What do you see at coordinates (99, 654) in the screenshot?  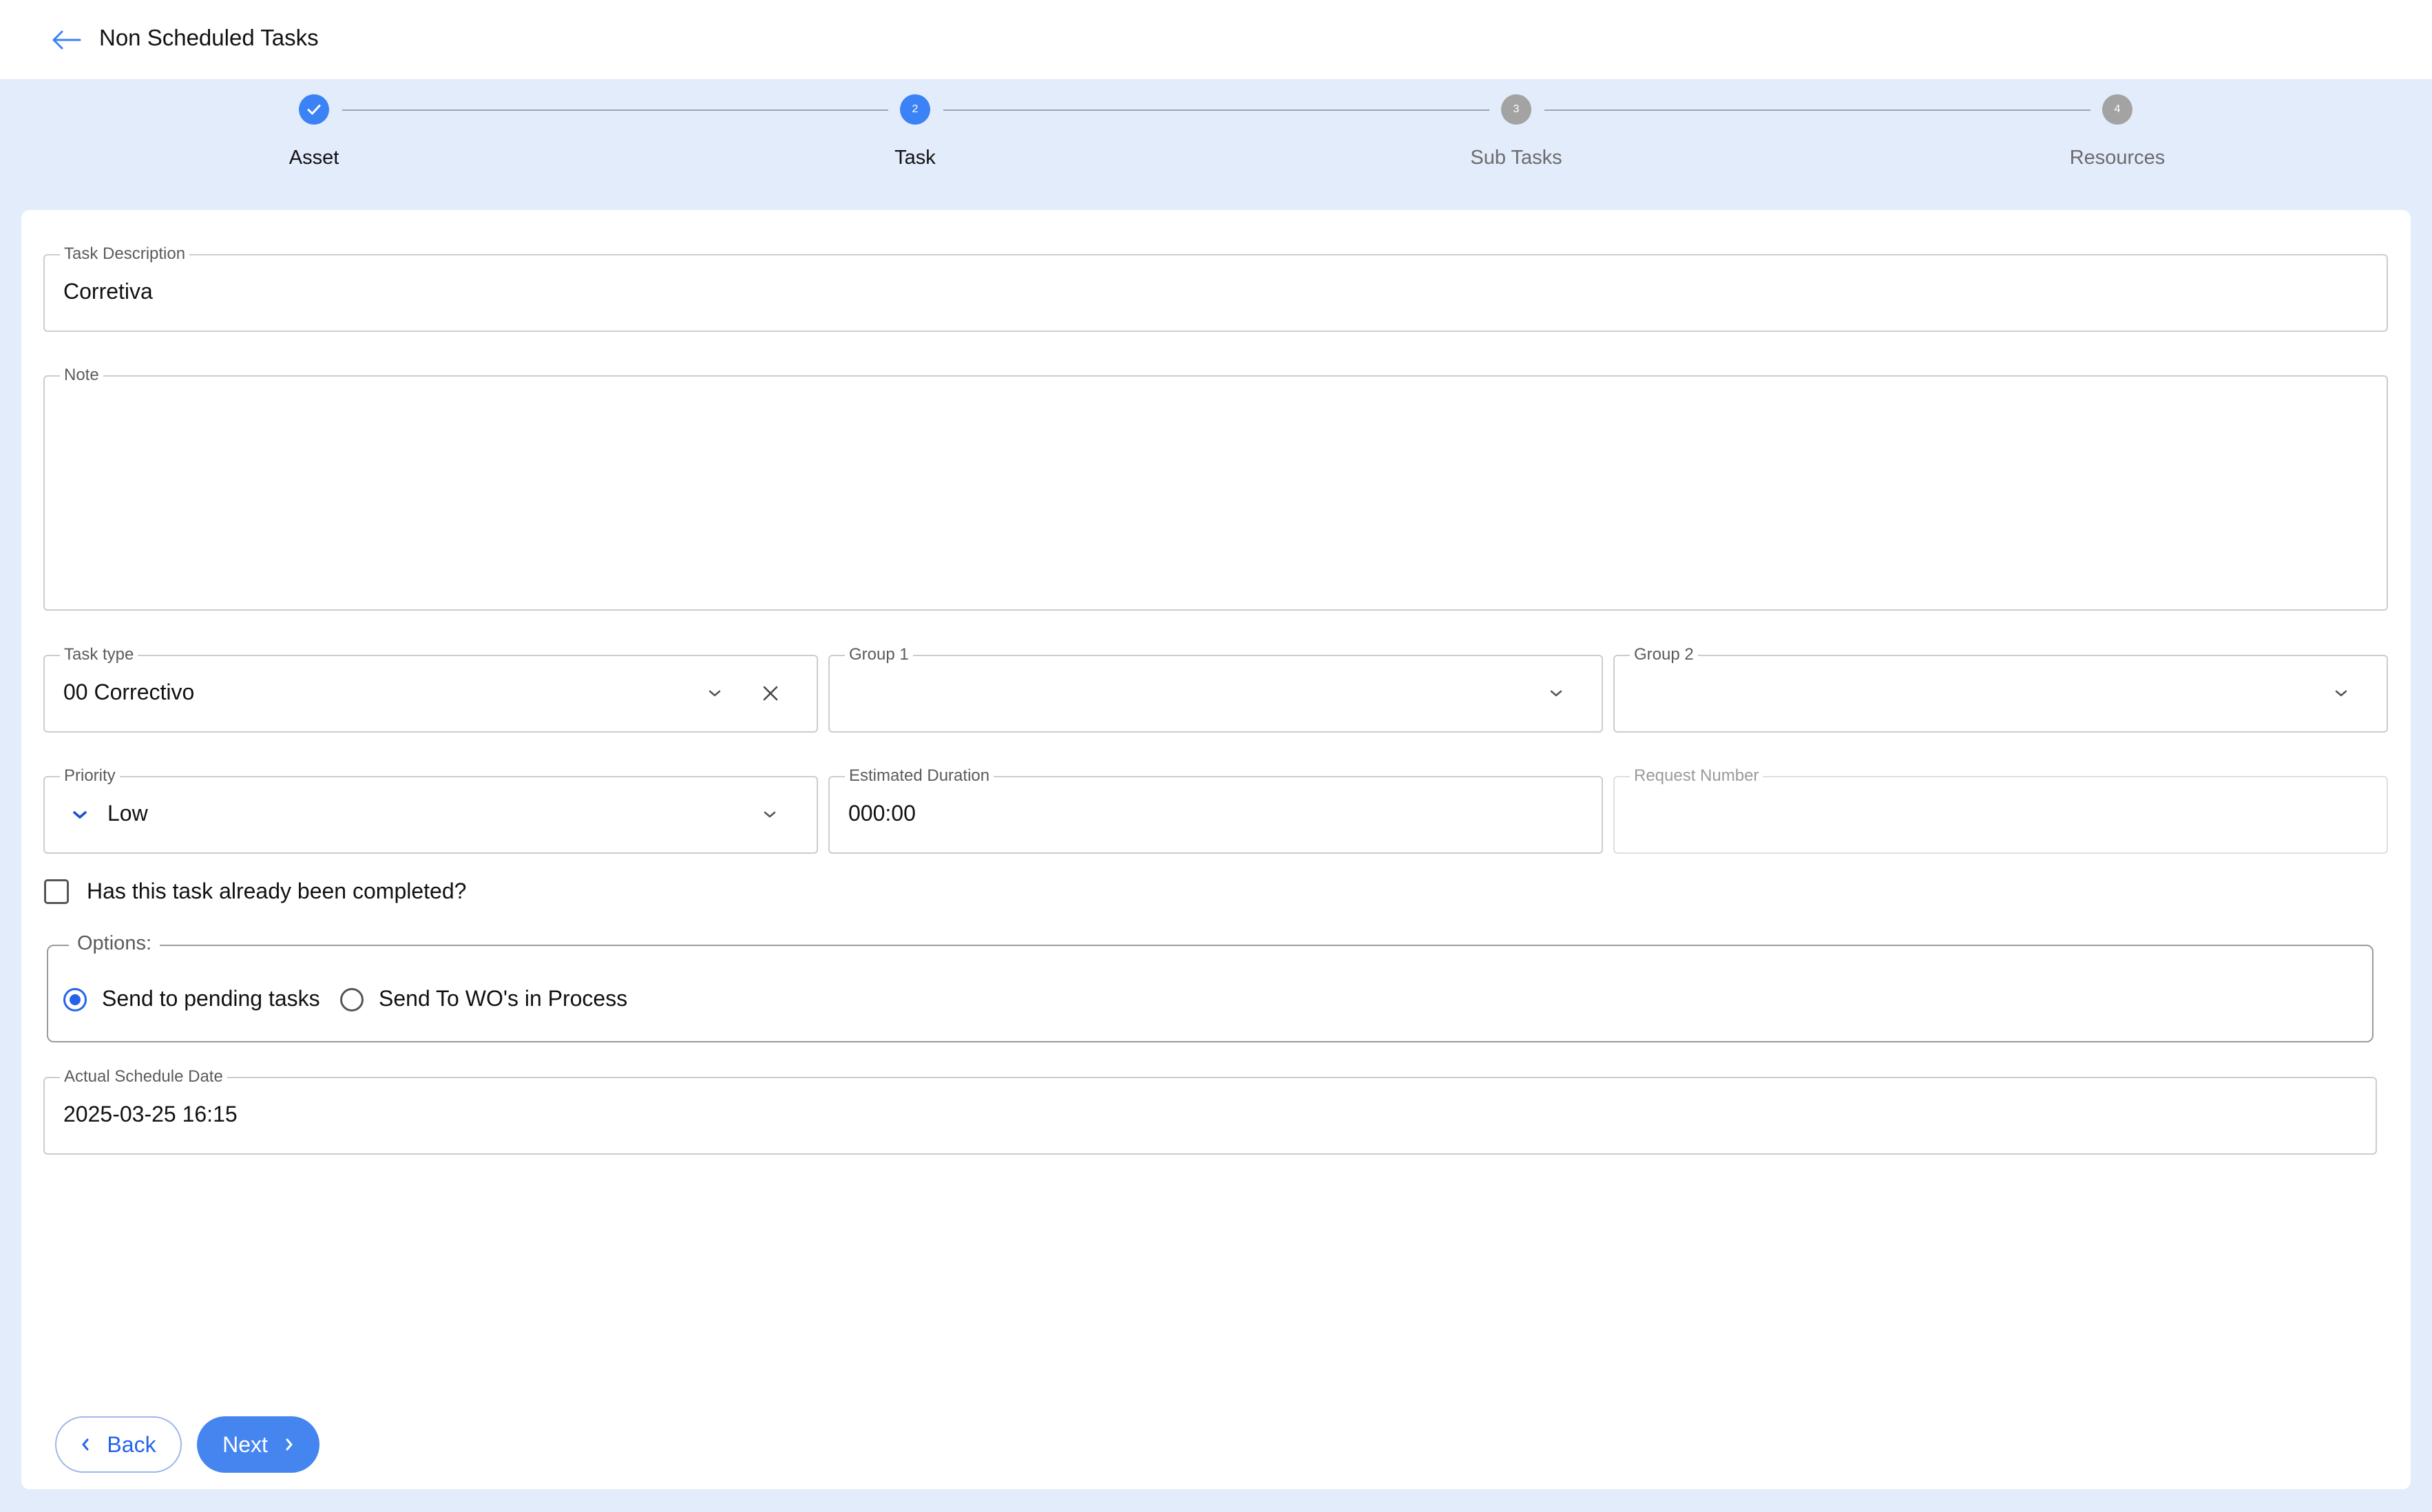 I see `task-type-label: Task type` at bounding box center [99, 654].